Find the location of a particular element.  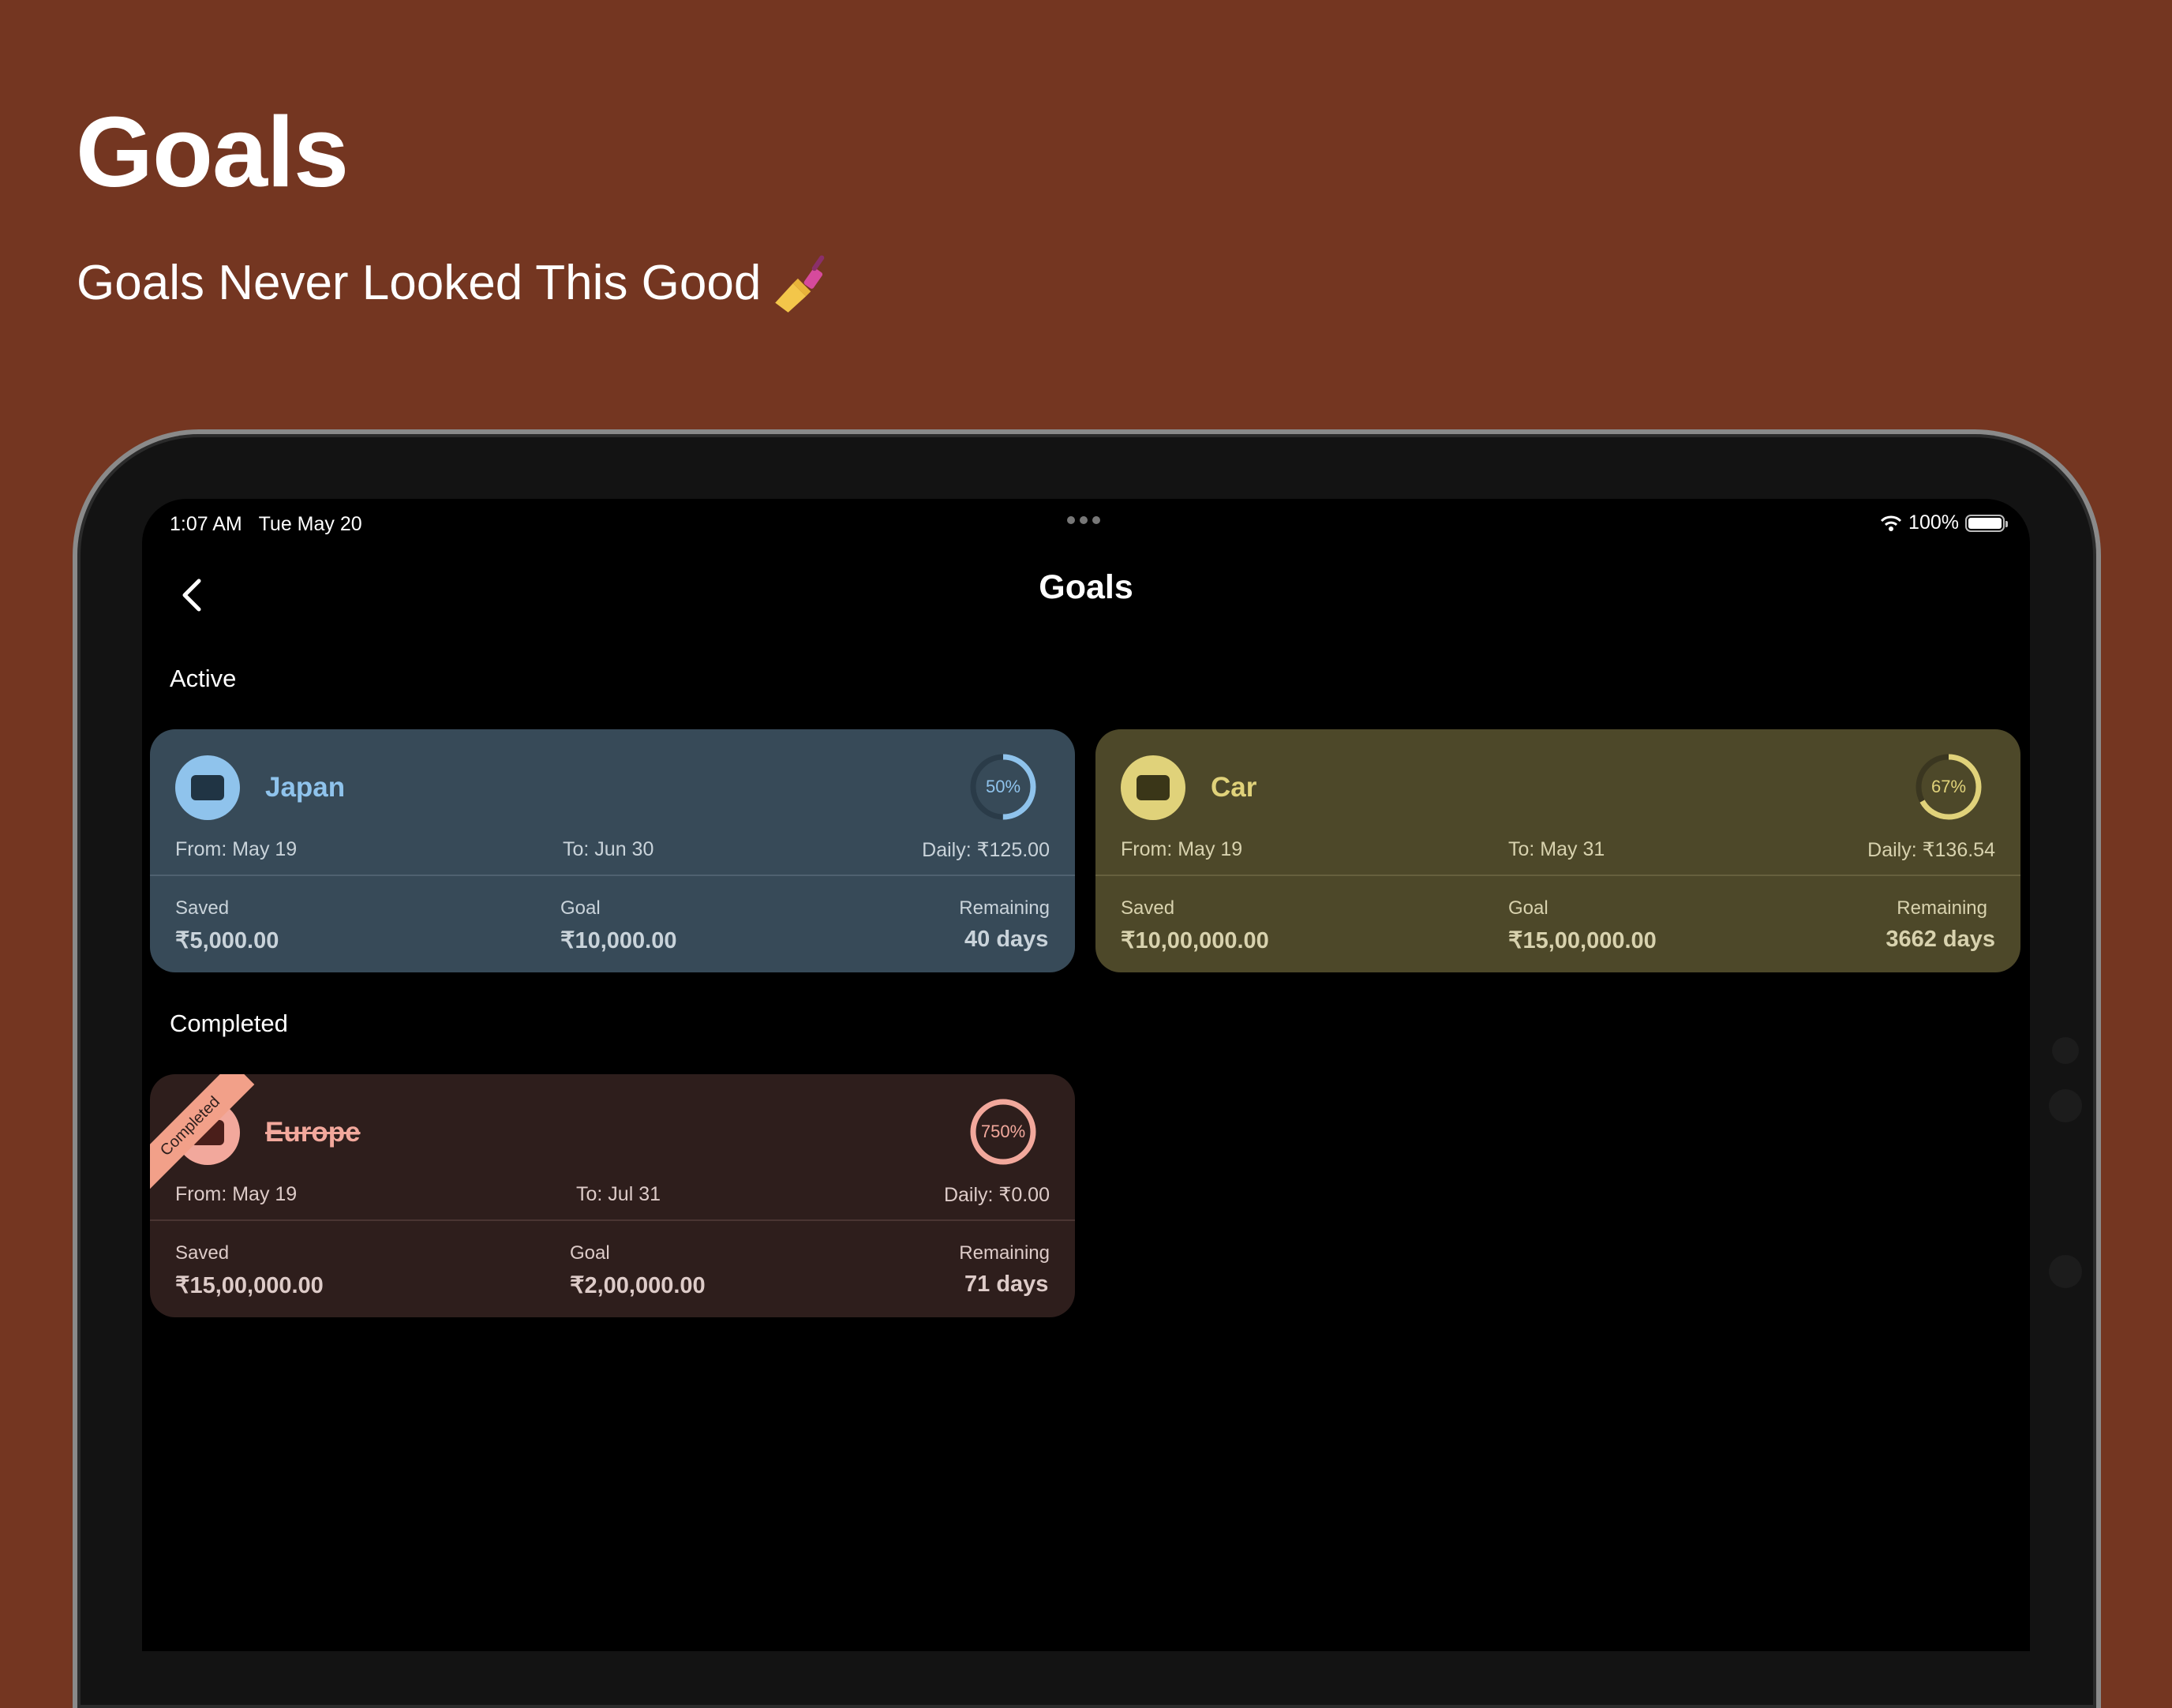

promo-title: Goals is located at coordinates (213, 152).